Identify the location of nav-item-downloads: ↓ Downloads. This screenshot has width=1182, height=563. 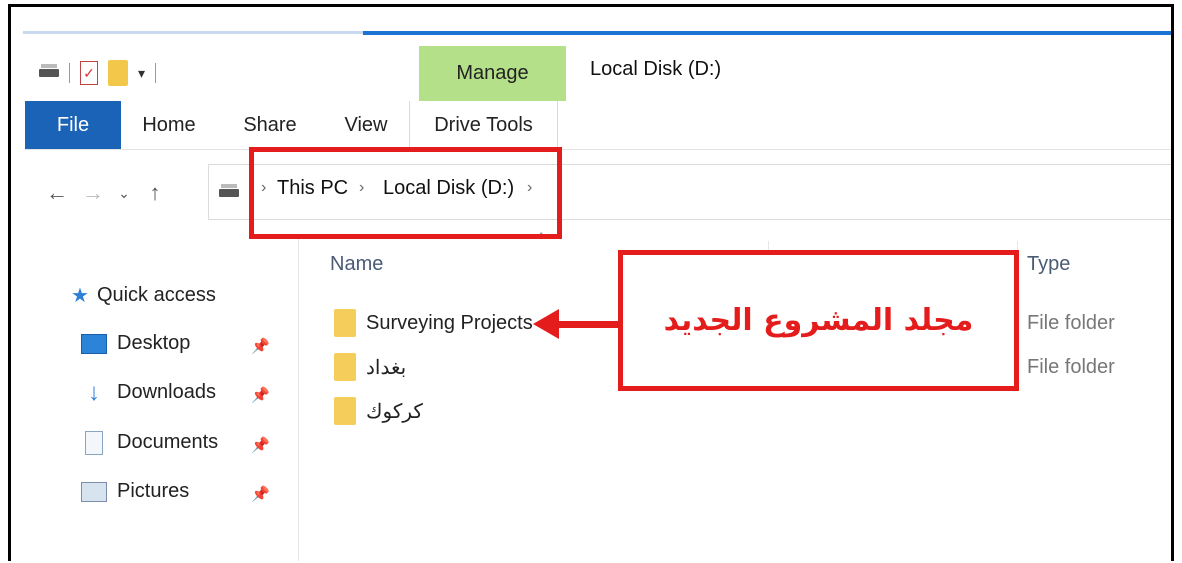
(148, 392).